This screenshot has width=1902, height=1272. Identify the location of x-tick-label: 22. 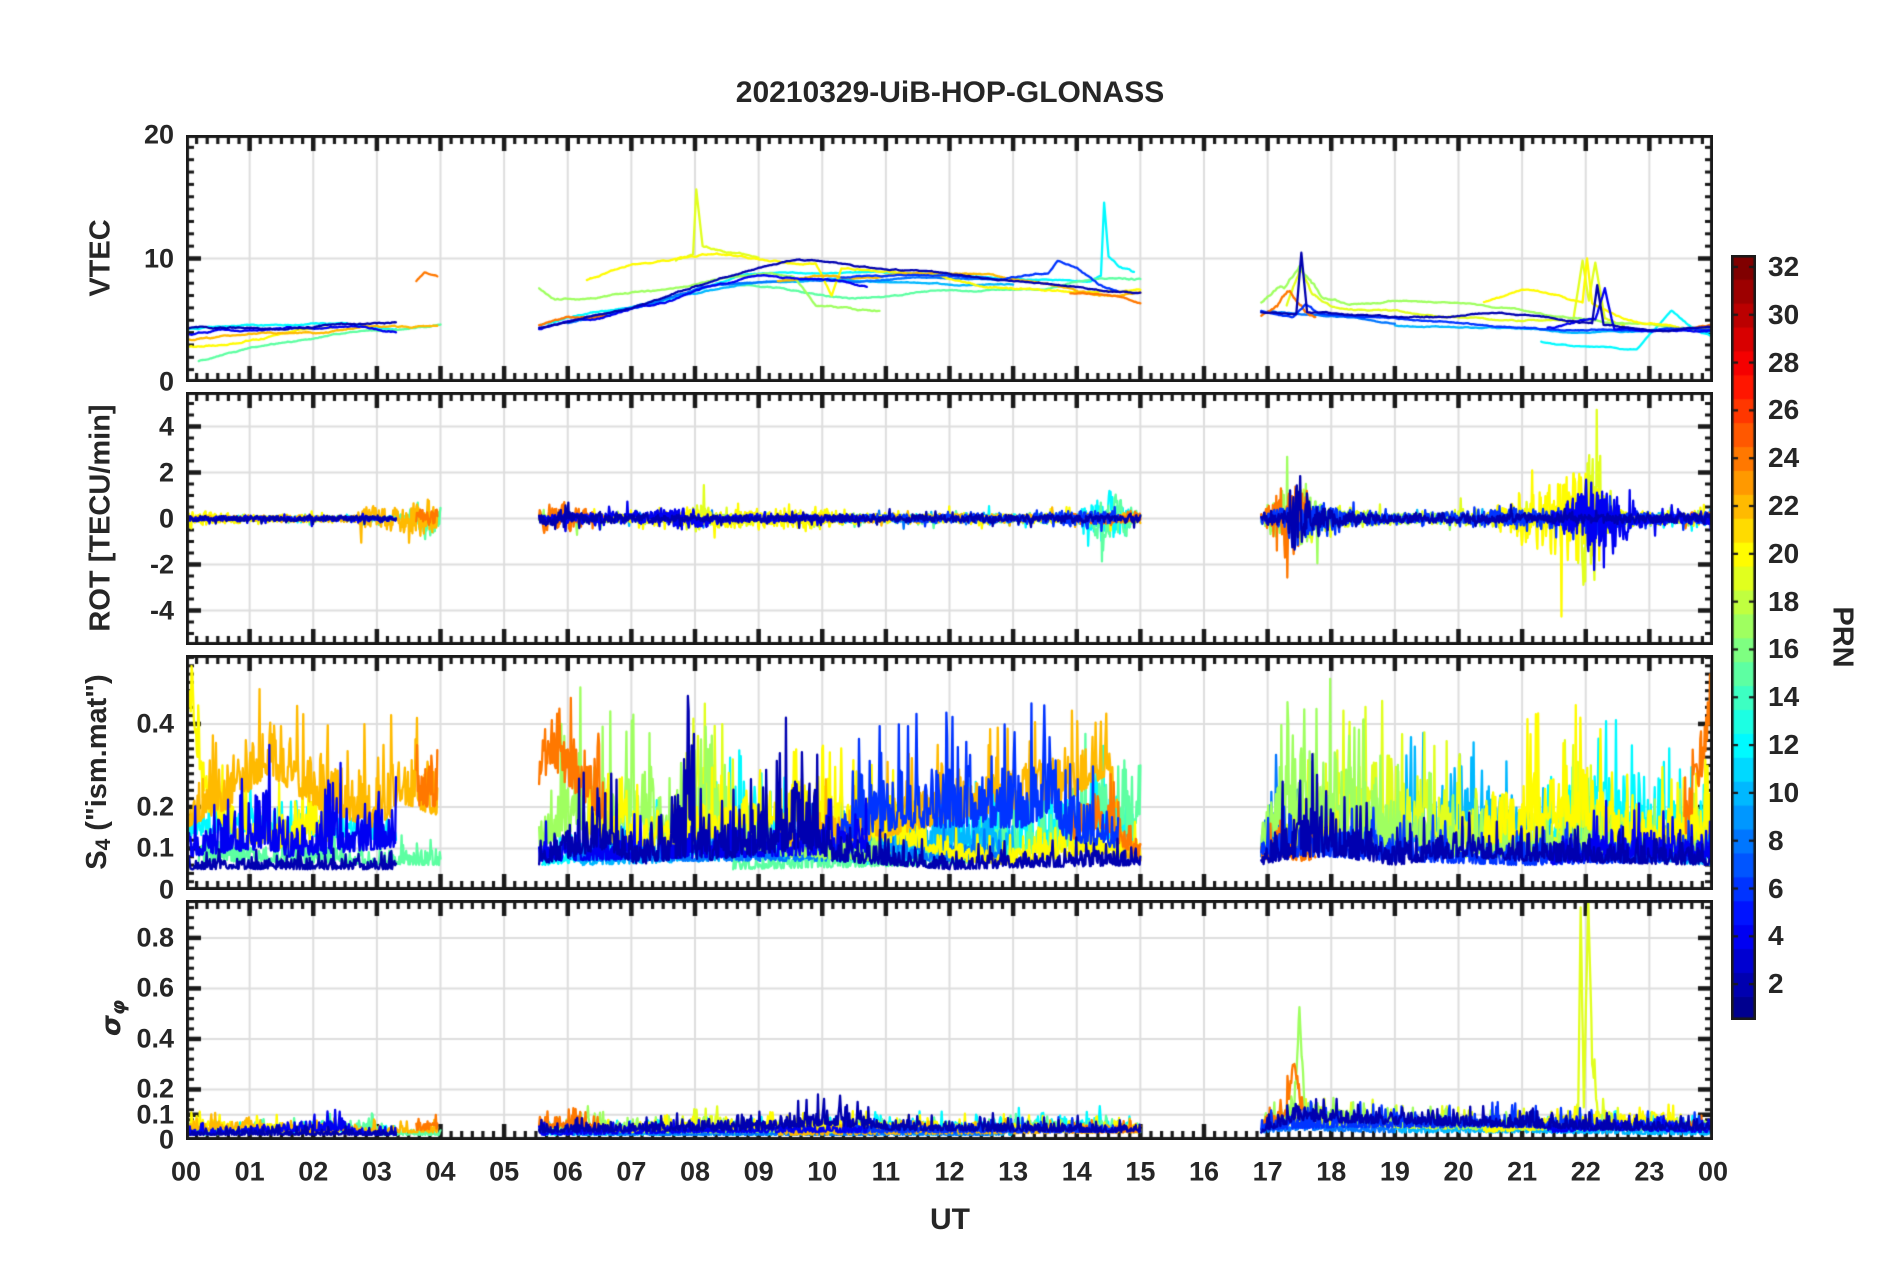
(1585, 1171).